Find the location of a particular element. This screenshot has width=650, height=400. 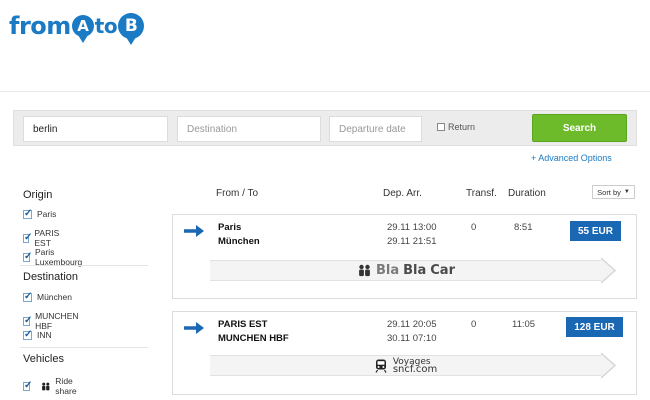

logo-letter-a: A is located at coordinates (83, 26).